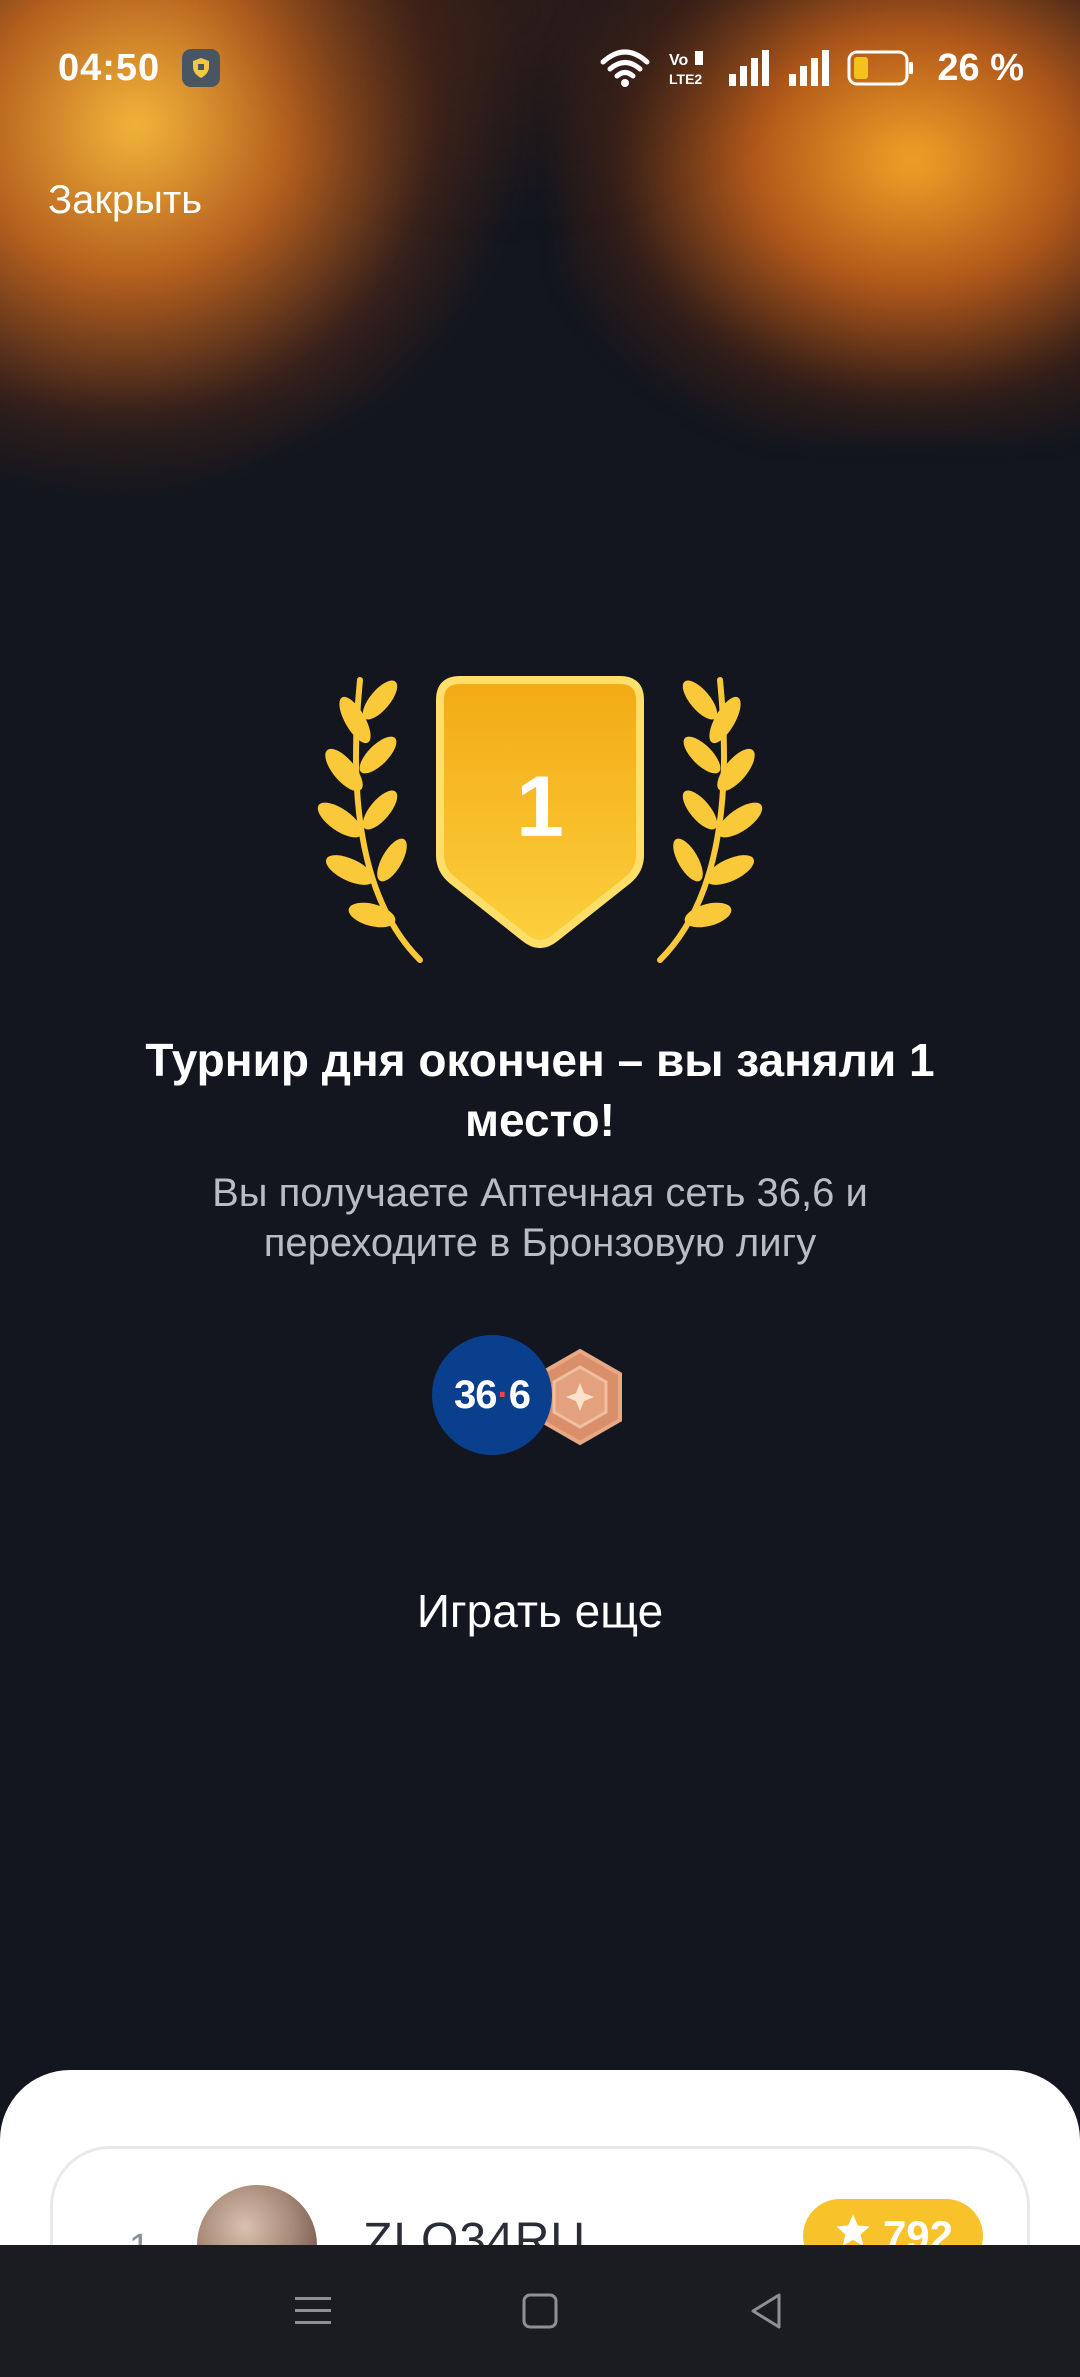 The image size is (1080, 2377). What do you see at coordinates (881, 68) in the screenshot?
I see `battery-icon` at bounding box center [881, 68].